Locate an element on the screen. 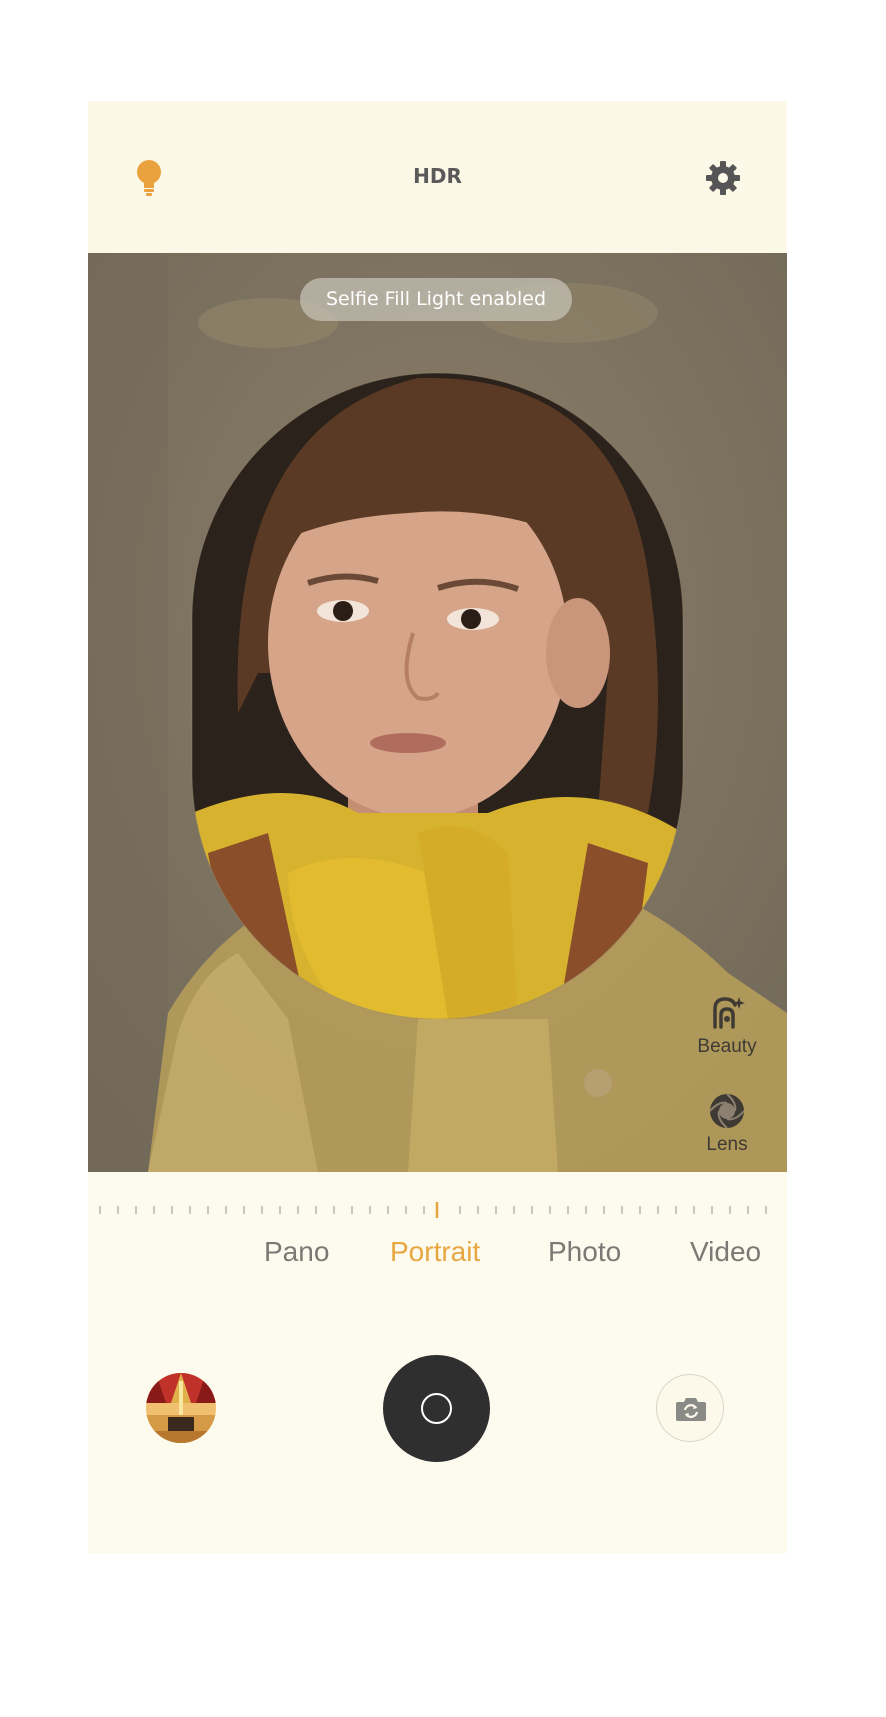  fill-light-toast: Selfie Fill Light enabled is located at coordinates (436, 299).